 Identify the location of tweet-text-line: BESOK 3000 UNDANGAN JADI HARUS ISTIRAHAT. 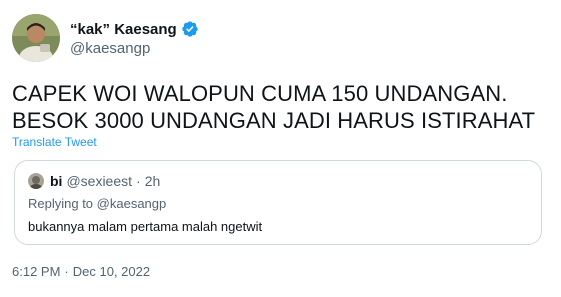
(274, 120).